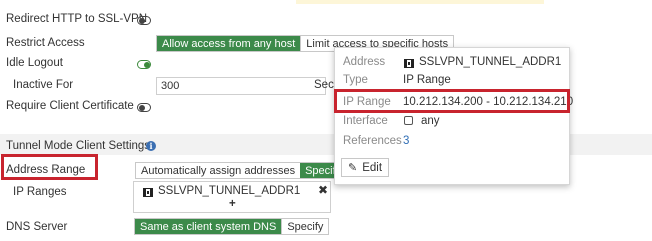 Image resolution: width=652 pixels, height=241 pixels. Describe the element at coordinates (372, 141) in the screenshot. I see `popup-references-key: References` at that location.